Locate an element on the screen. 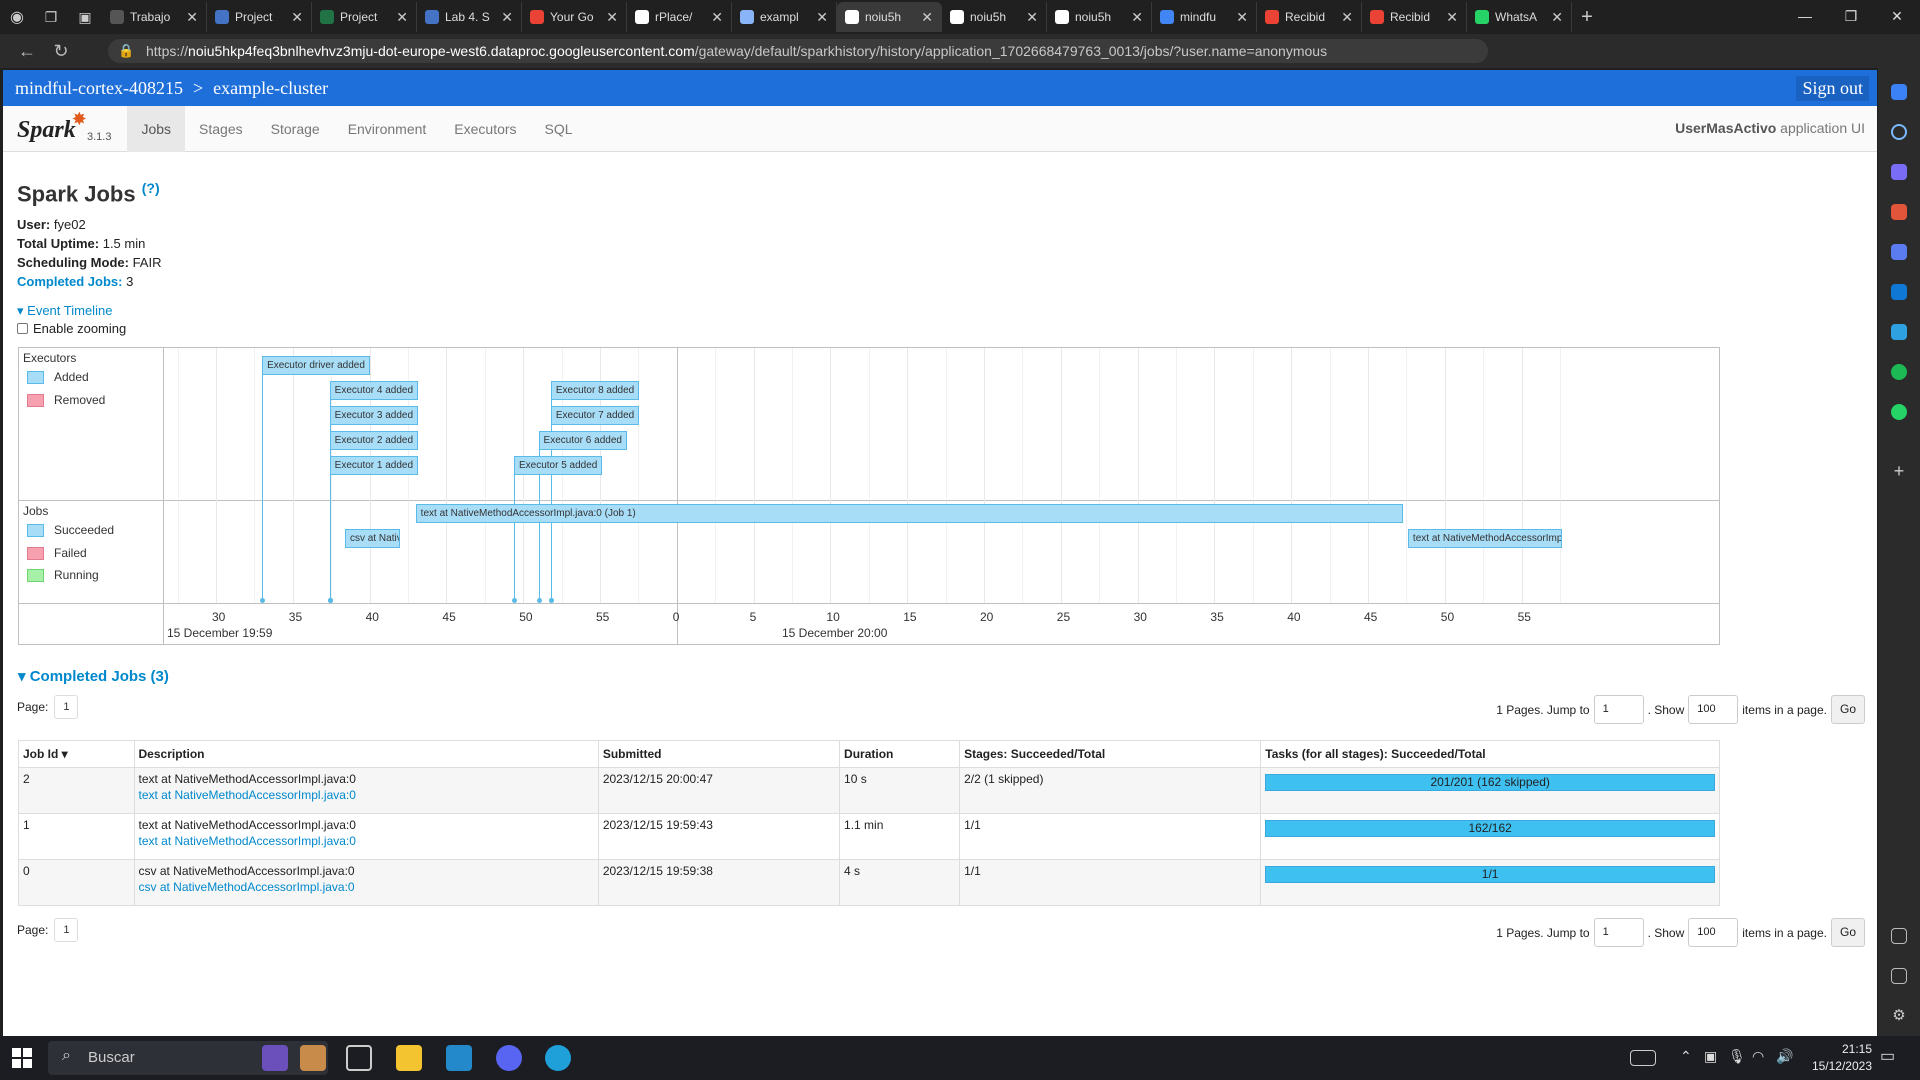 The image size is (1920, 1080). file-explorer-icon is located at coordinates (409, 1058).